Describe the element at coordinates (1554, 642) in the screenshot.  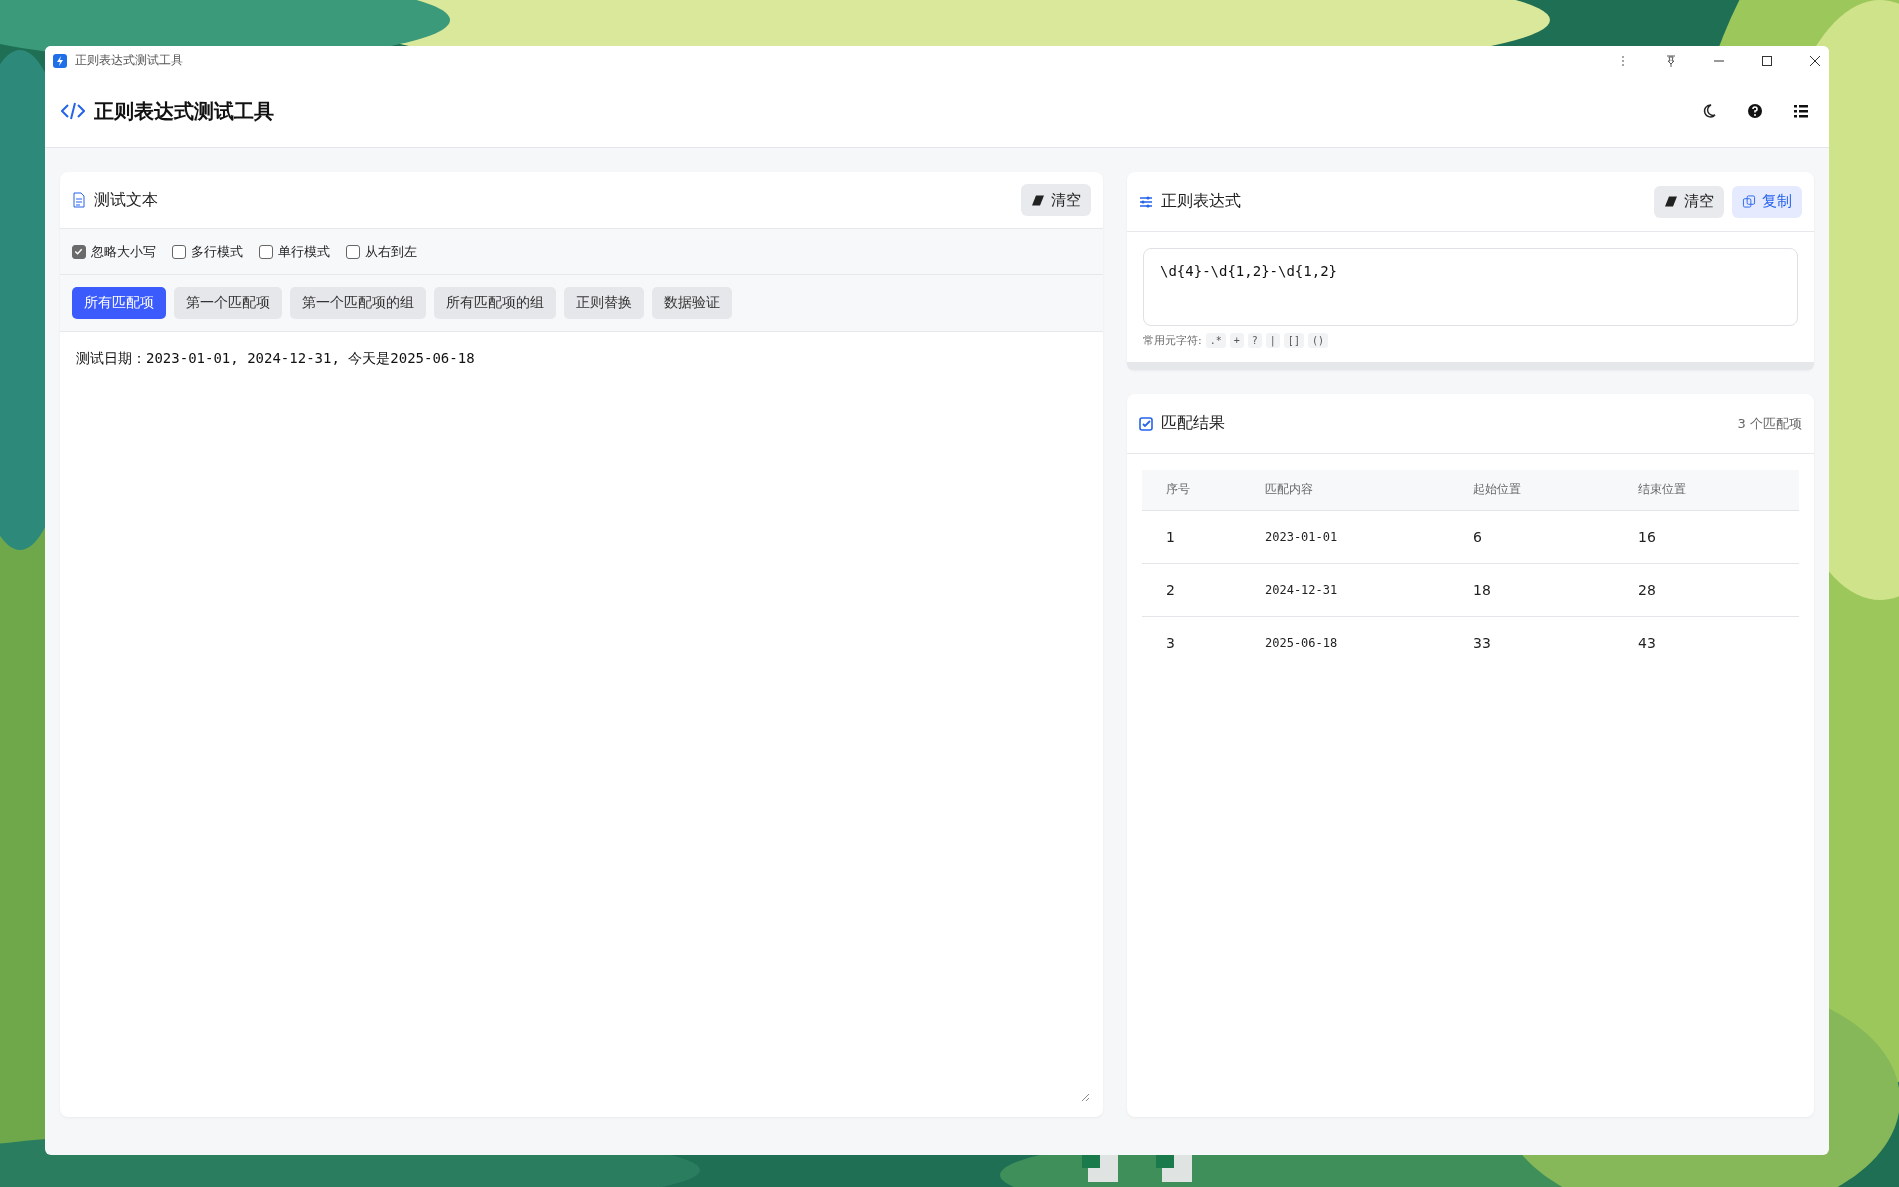
I see `table-cell: 33` at that location.